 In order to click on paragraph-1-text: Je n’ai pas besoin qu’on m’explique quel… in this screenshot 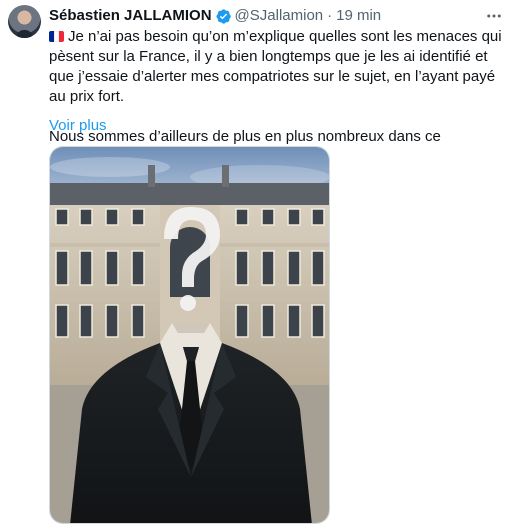, I will do `click(275, 66)`.